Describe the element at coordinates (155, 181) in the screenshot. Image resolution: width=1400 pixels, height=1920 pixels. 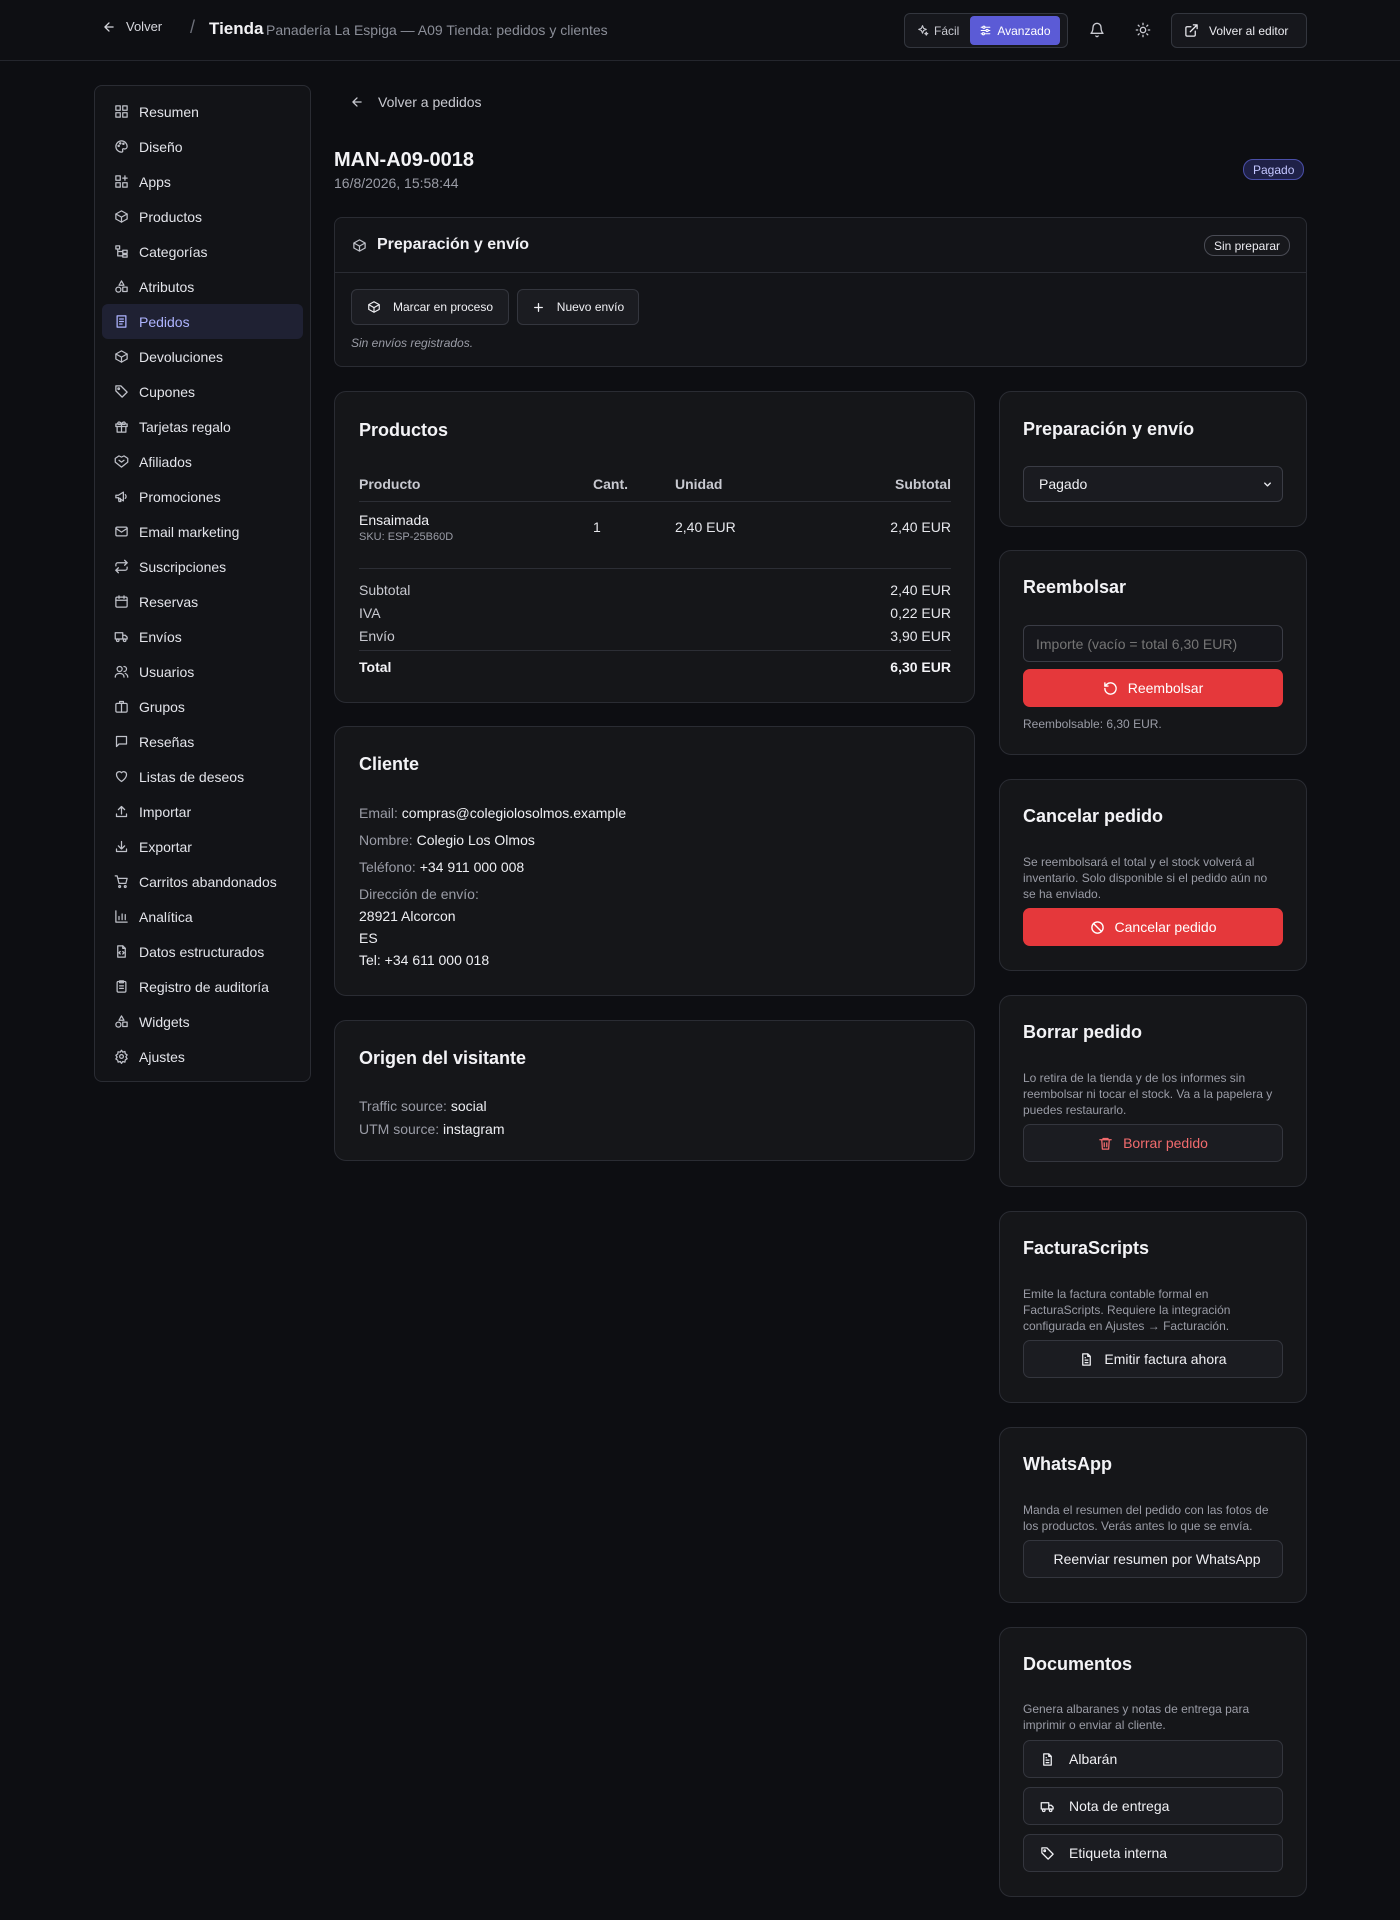
I see `sidebar-item-label: Apps` at that location.